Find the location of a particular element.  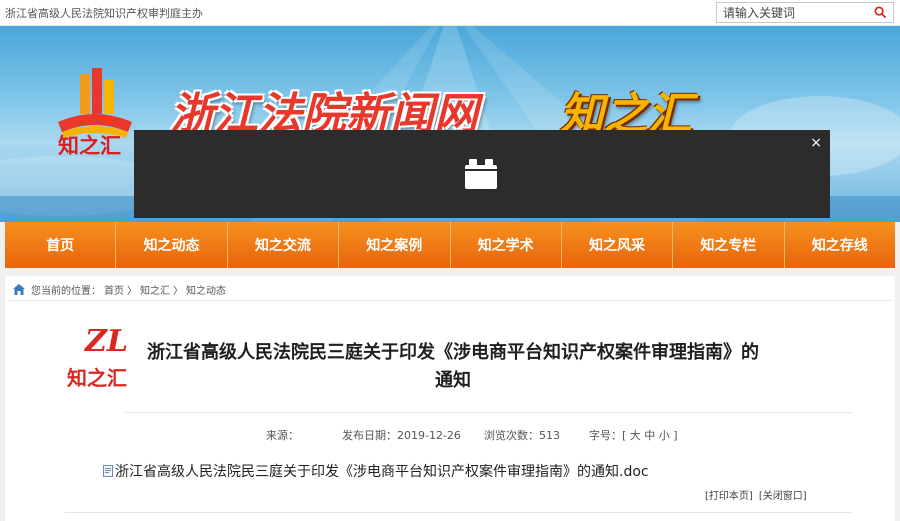

search-icon is located at coordinates (880, 12).